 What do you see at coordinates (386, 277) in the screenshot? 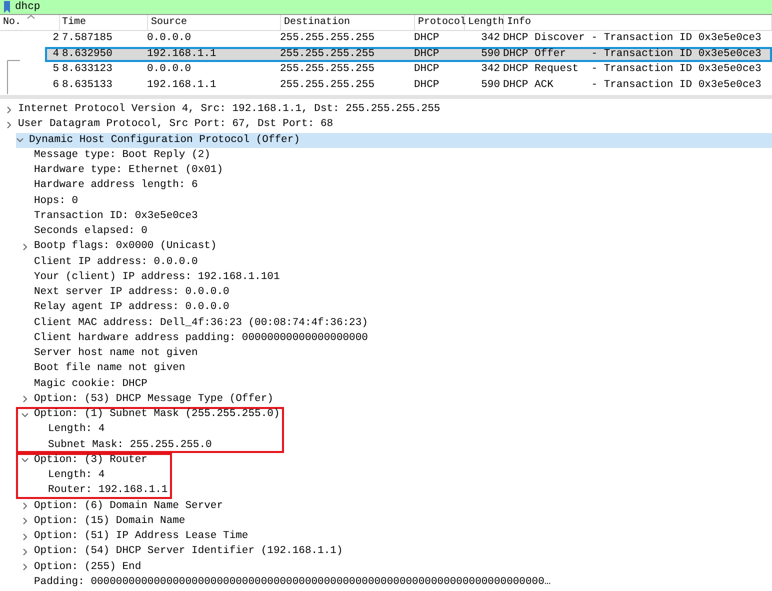
I see `tree-row: Your (client) IP address: 192.168.1.101` at bounding box center [386, 277].